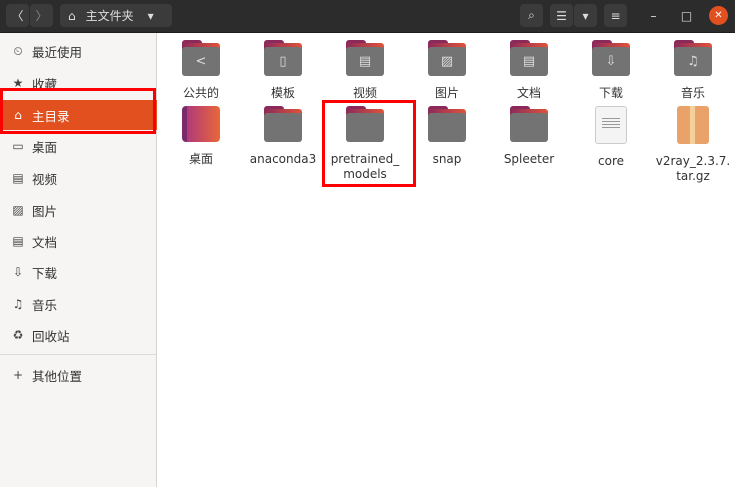 This screenshot has width=735, height=487. What do you see at coordinates (18, 210) in the screenshot?
I see `sidebar-icon: ▨` at bounding box center [18, 210].